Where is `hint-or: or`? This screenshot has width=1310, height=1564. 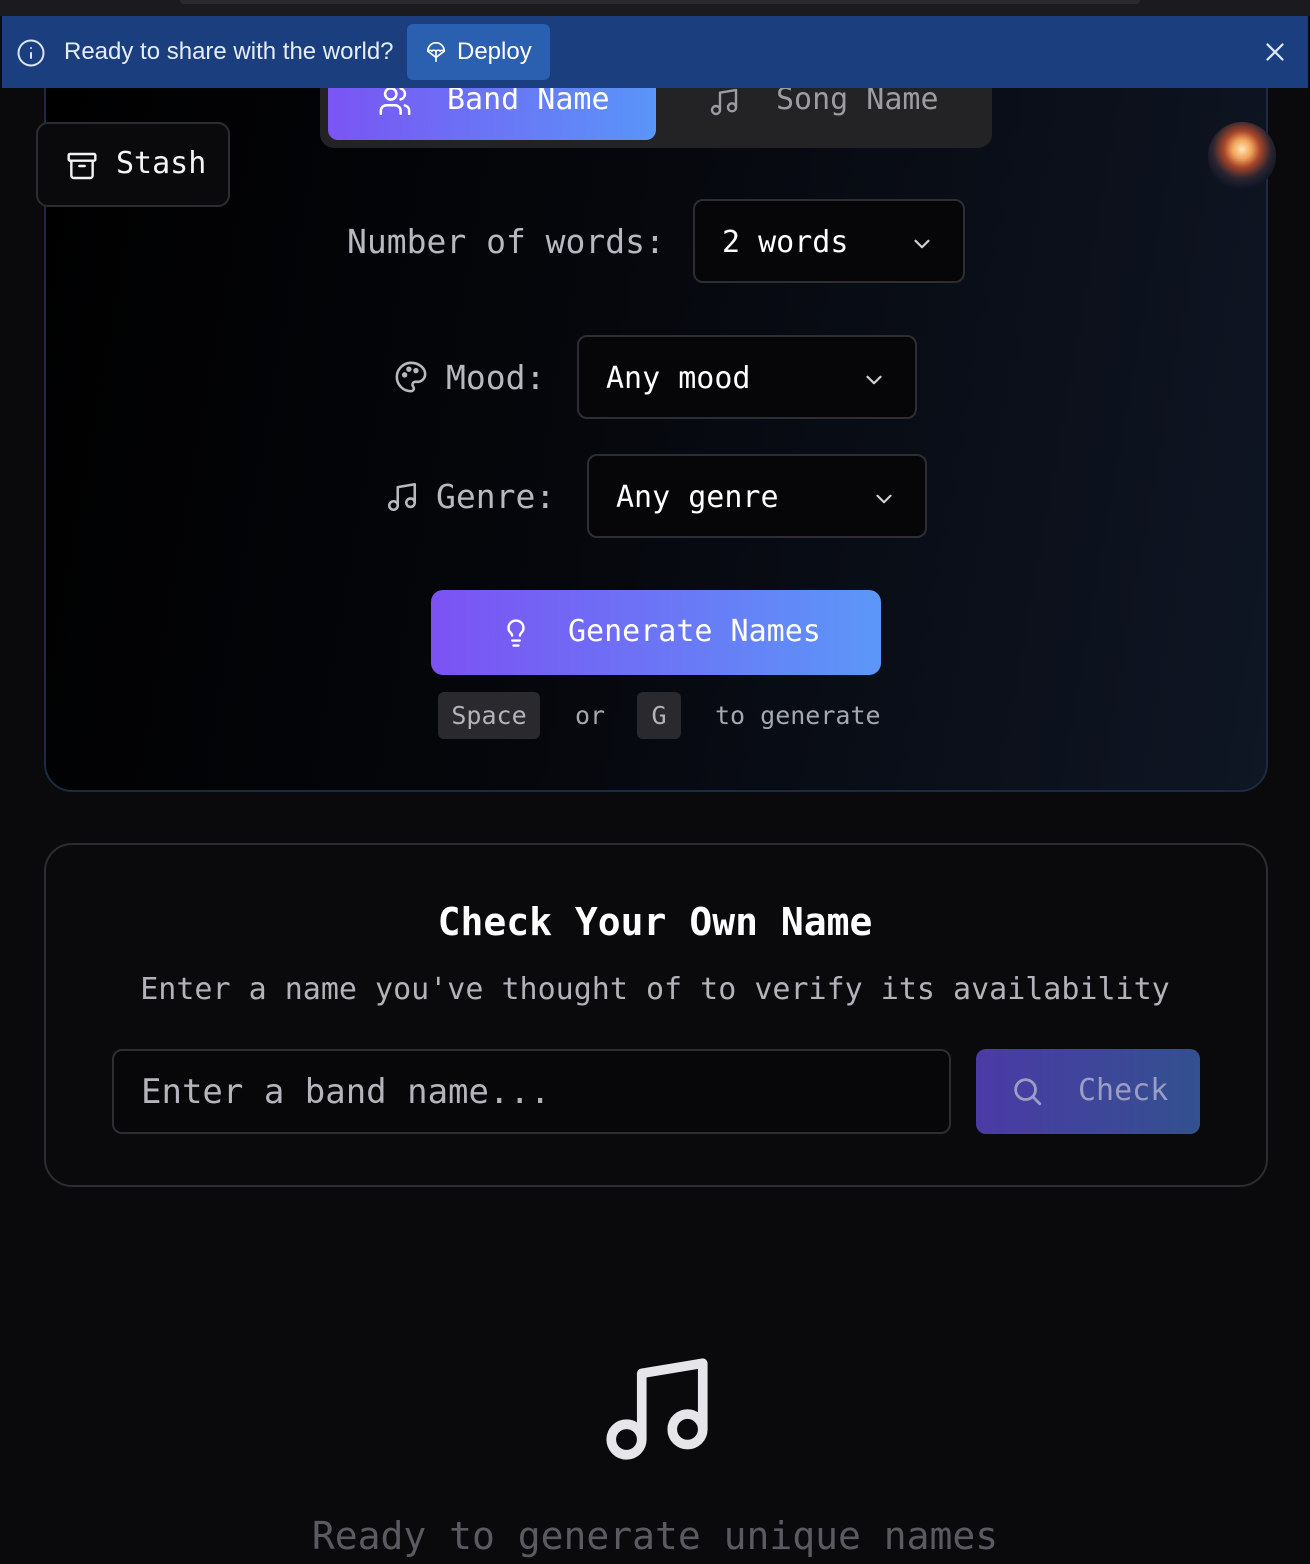
hint-or: or is located at coordinates (590, 715).